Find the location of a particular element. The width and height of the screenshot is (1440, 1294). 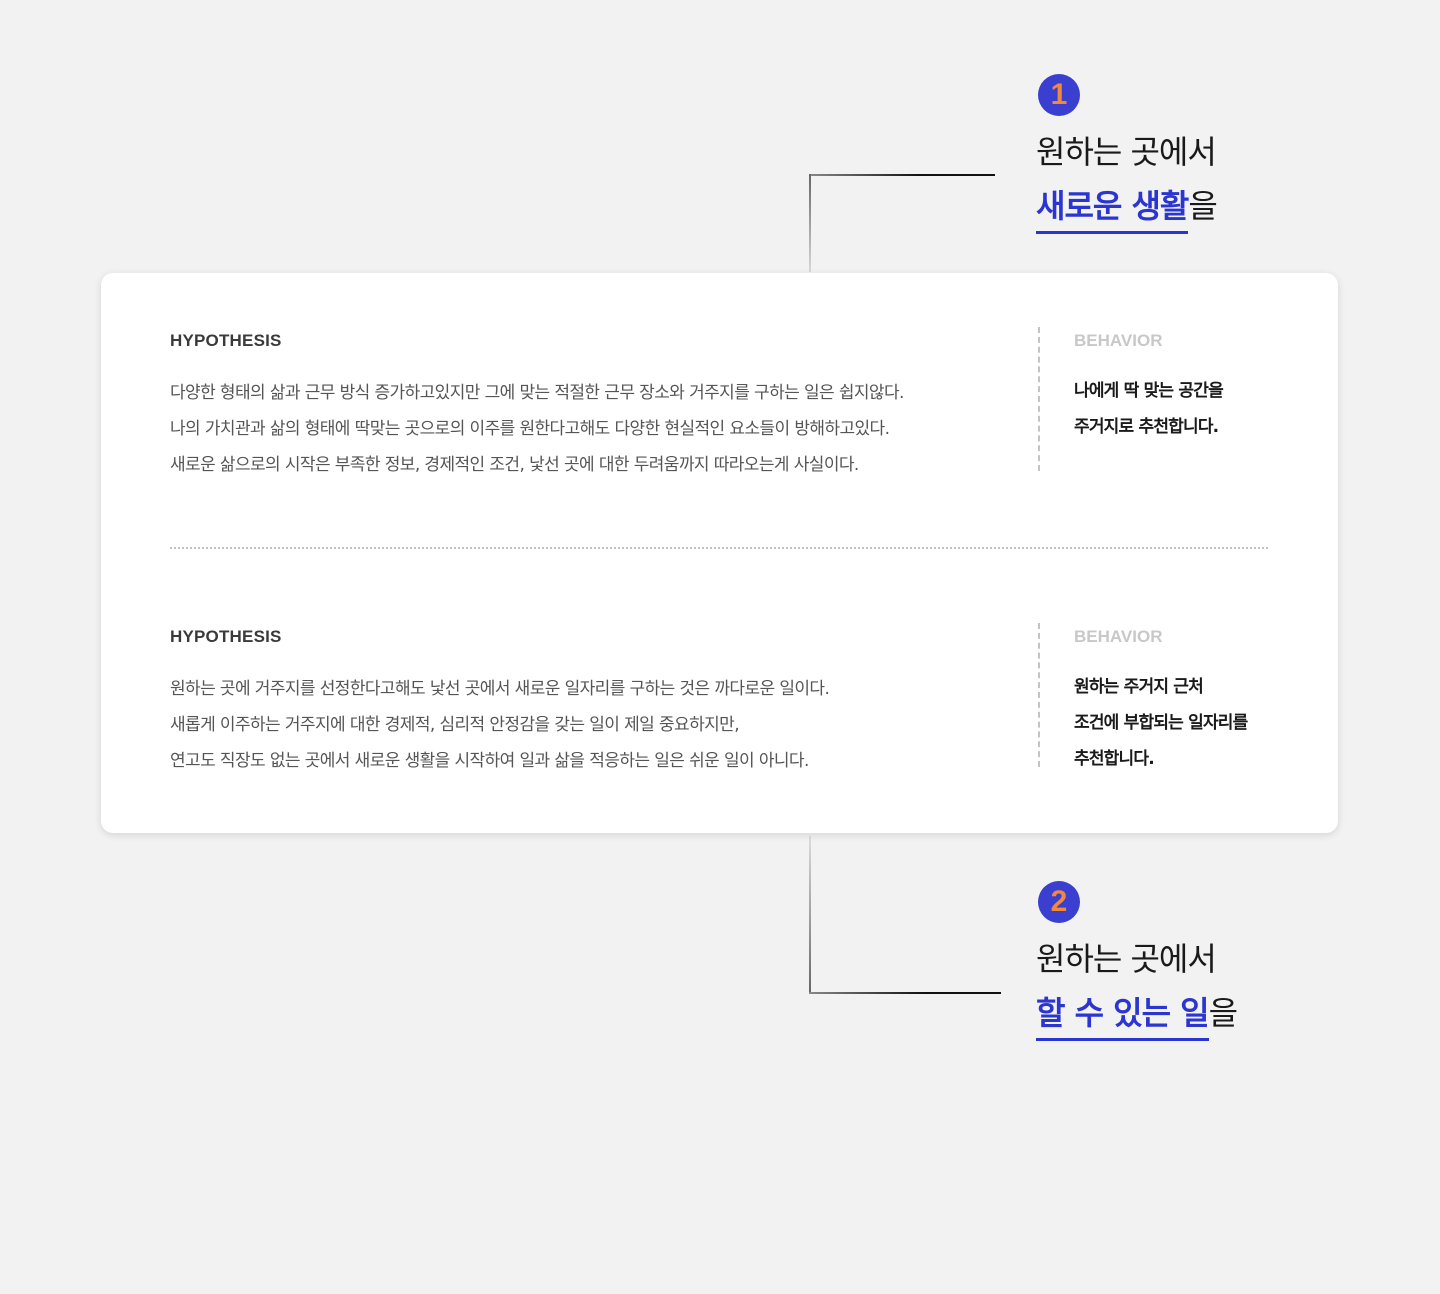

behavior-line: 조건에 부합되는 일자리를 is located at coordinates (1161, 723).